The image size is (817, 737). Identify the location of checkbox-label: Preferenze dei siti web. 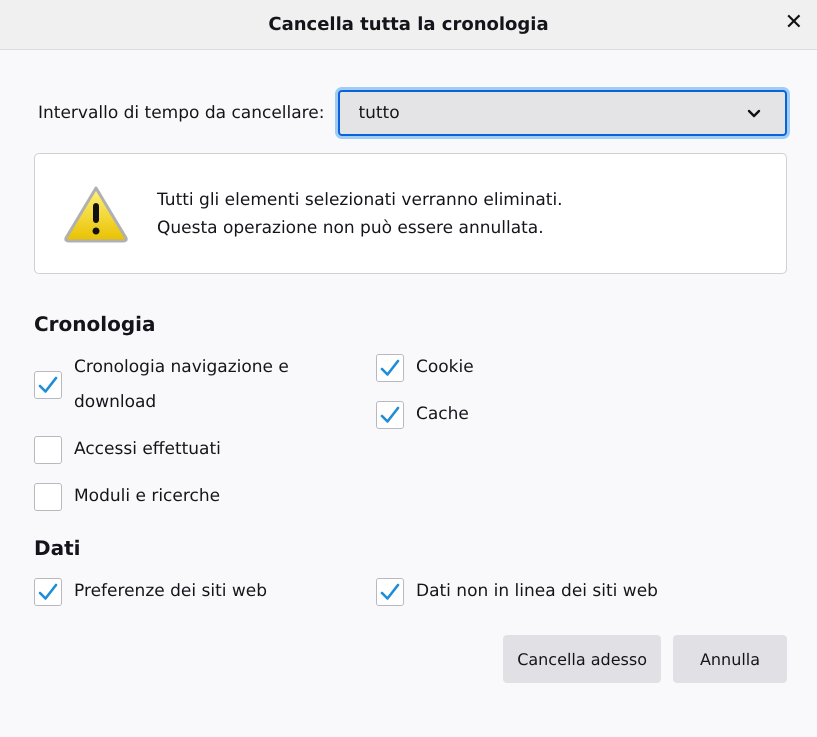
(171, 591).